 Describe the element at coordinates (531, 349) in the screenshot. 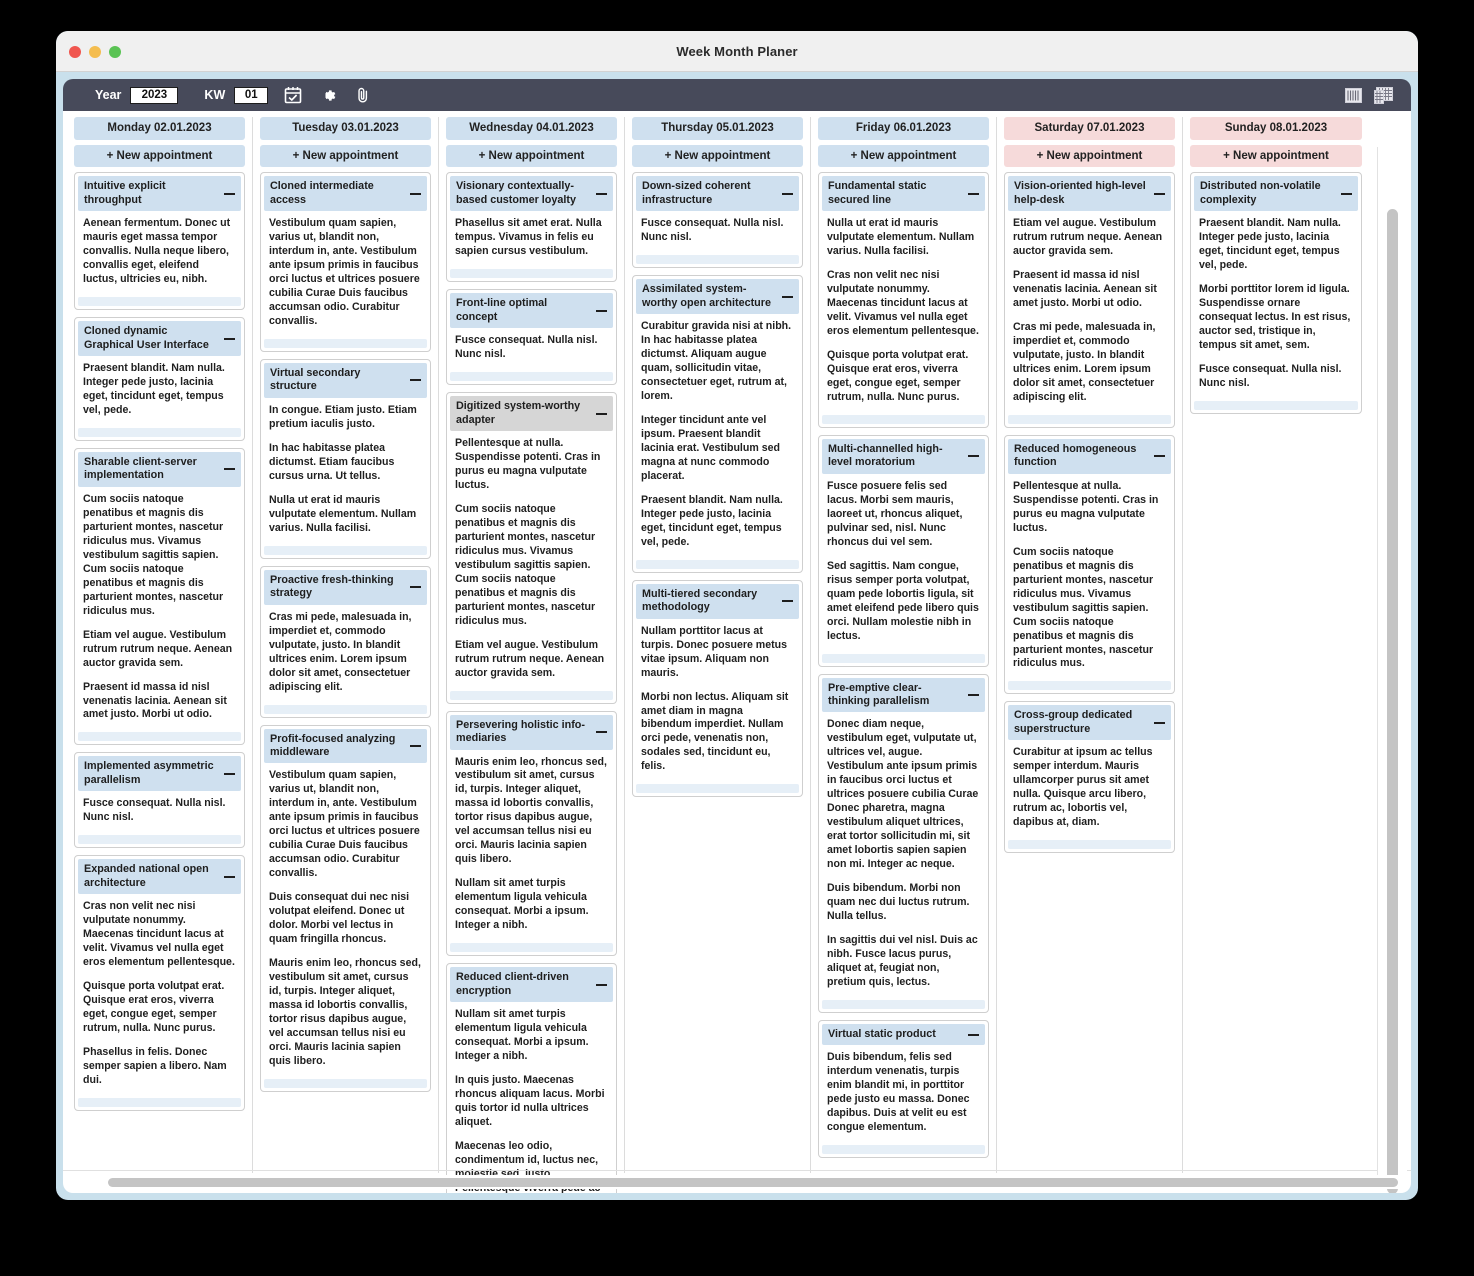

I see `appointment-body: Fusce consequat. Nulla nisl. Nunc nisl.` at that location.